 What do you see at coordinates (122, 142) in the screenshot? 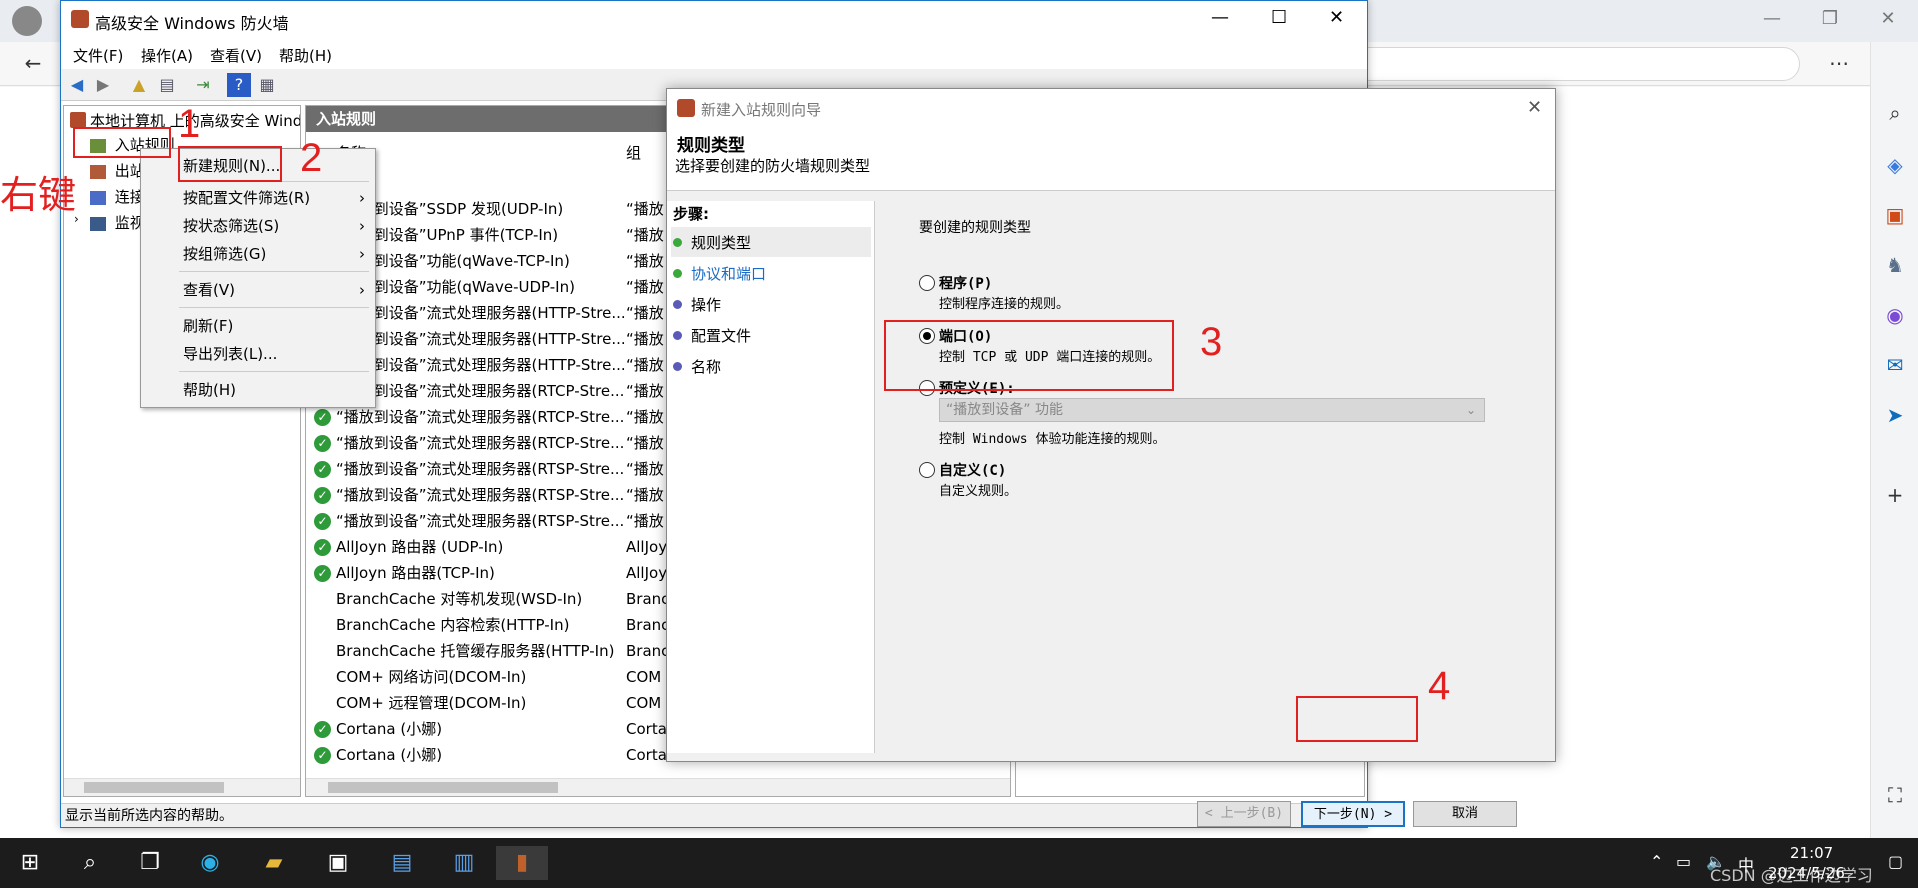
I see `annotation-box-inbound` at bounding box center [122, 142].